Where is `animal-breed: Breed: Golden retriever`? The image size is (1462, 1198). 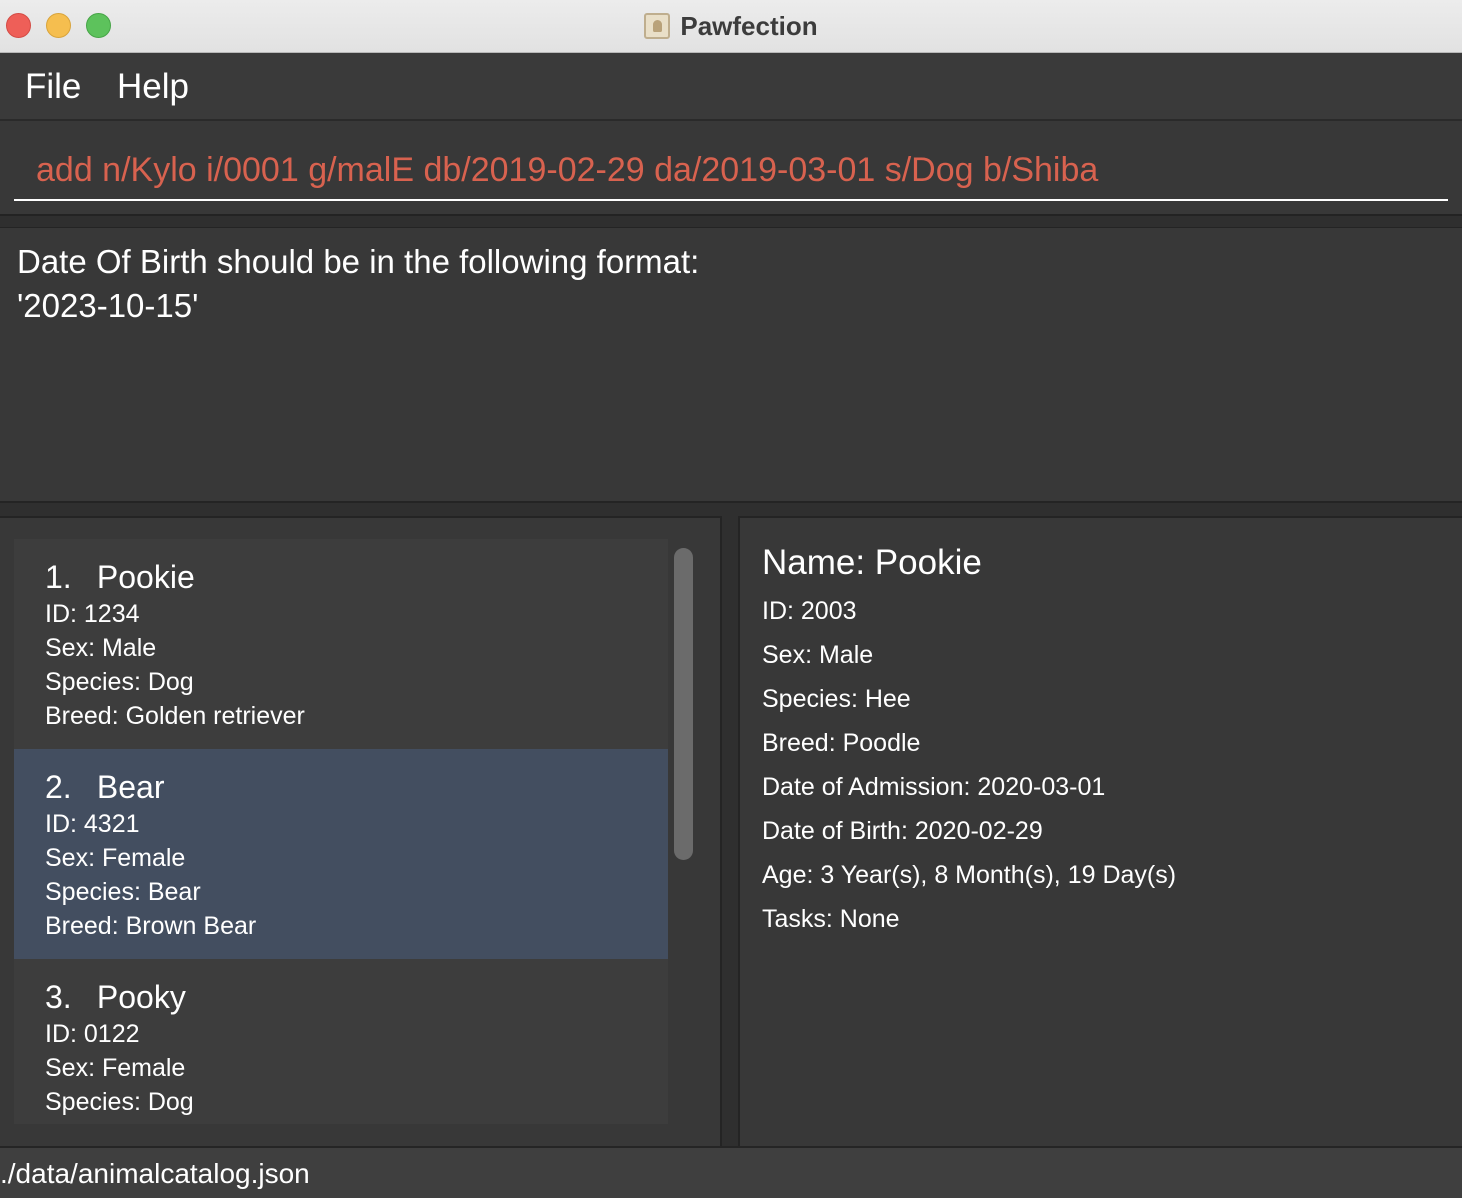
animal-breed: Breed: Golden retriever is located at coordinates (175, 716).